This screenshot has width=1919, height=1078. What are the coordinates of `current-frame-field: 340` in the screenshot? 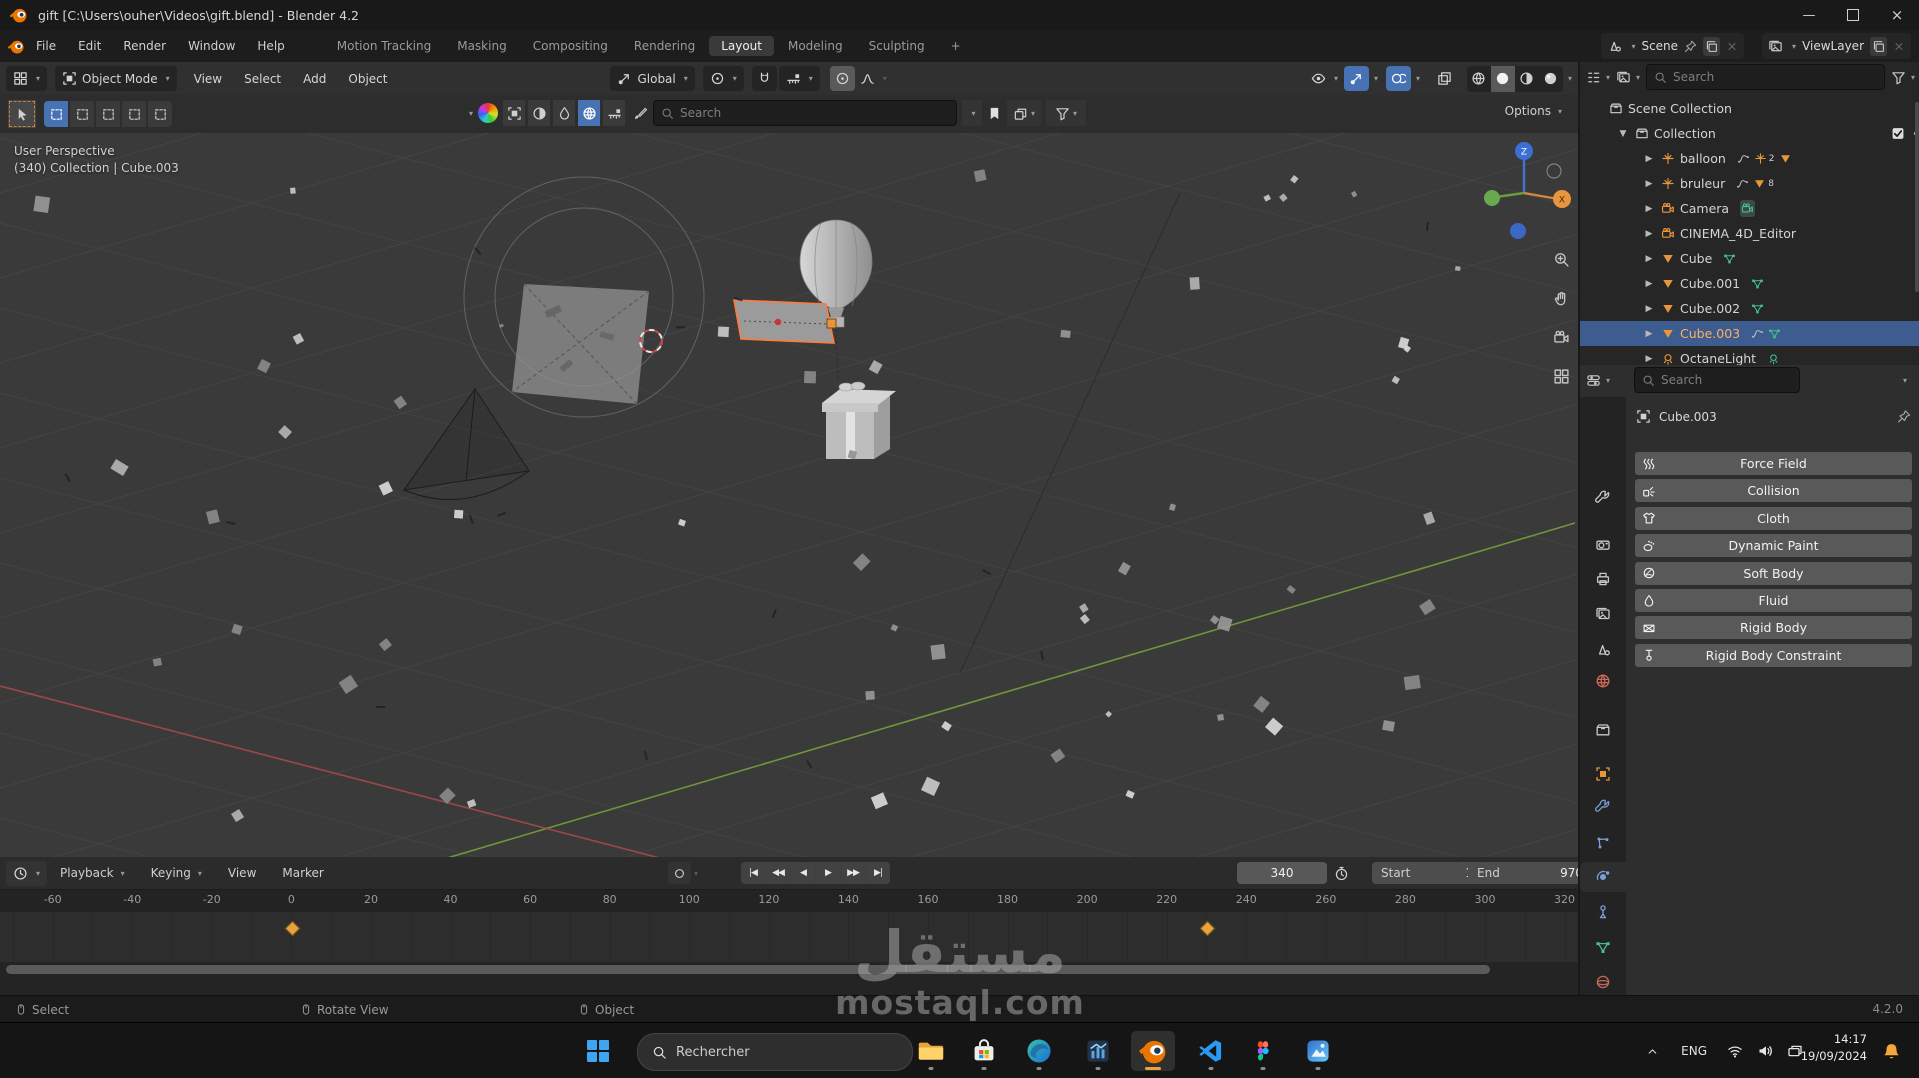 It's located at (1282, 873).